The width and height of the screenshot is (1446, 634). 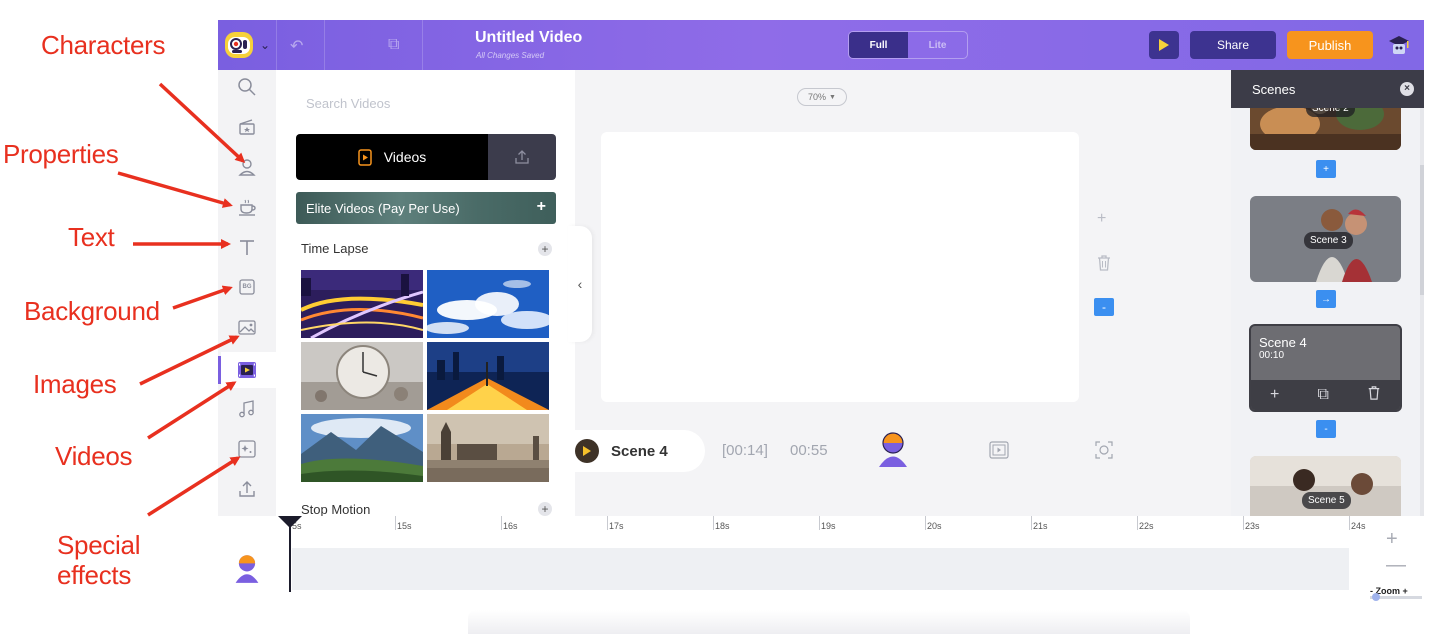 What do you see at coordinates (276, 45) in the screenshot?
I see `divider` at bounding box center [276, 45].